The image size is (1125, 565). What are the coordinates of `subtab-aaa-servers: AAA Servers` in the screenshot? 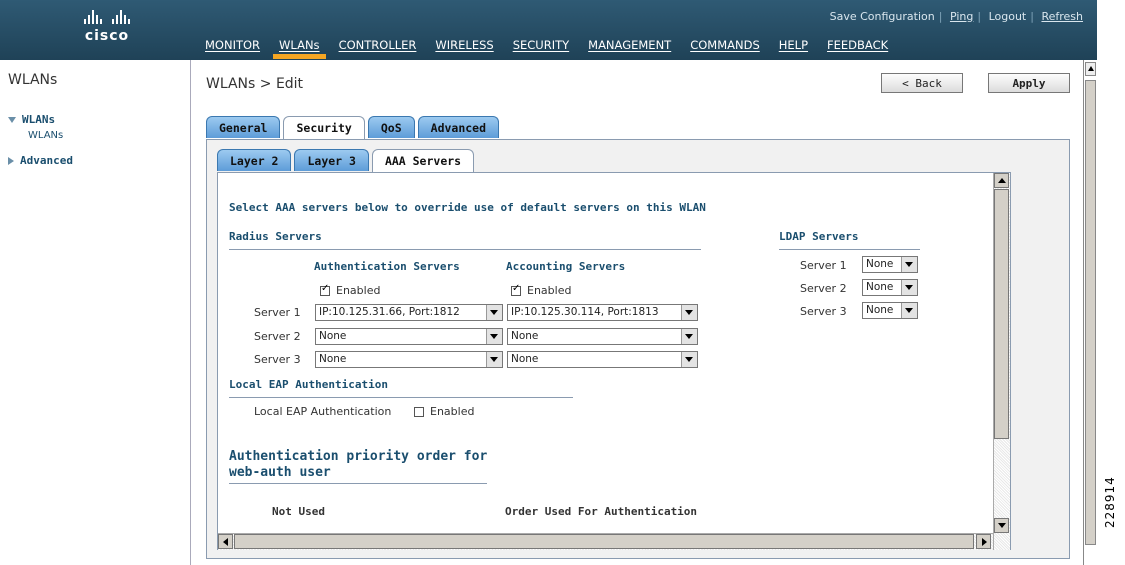 It's located at (423, 161).